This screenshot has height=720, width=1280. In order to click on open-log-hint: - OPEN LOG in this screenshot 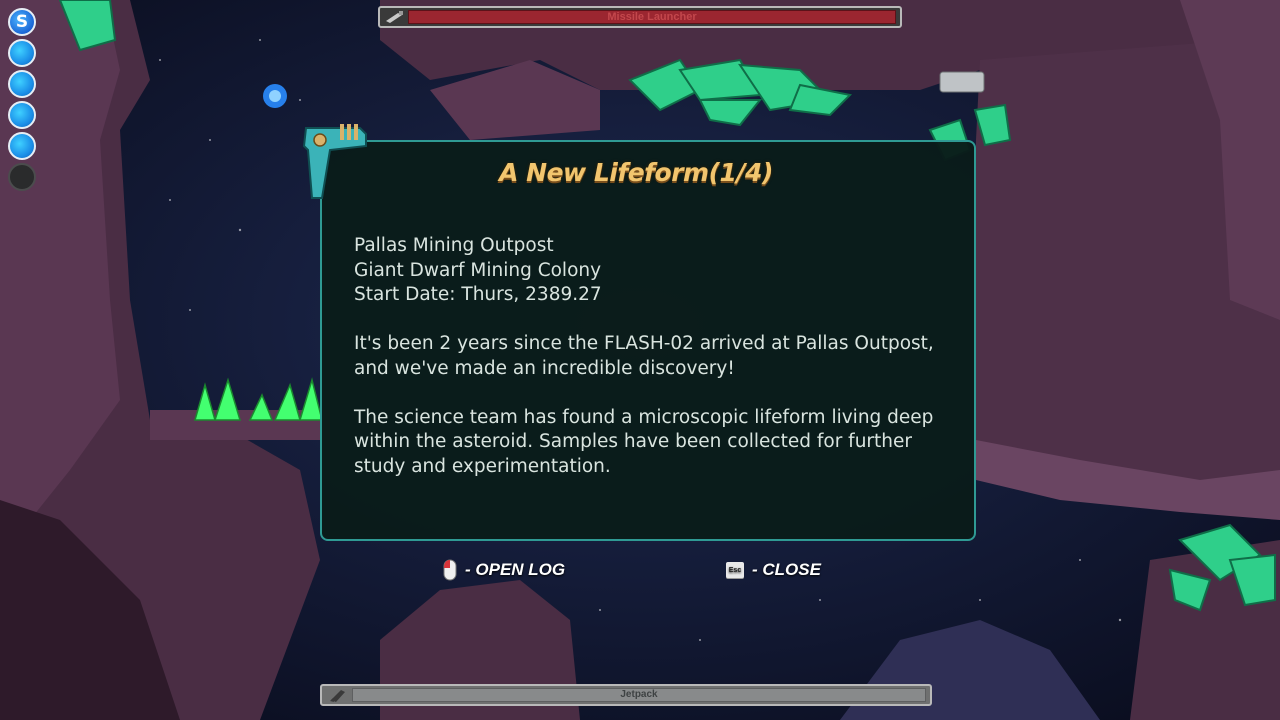, I will do `click(504, 570)`.